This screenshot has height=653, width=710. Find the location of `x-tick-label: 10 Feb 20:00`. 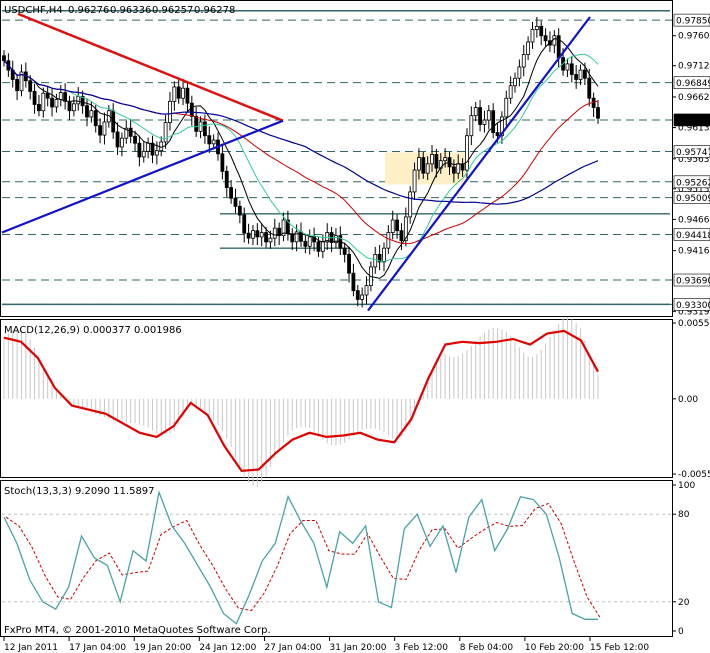

x-tick-label: 10 Feb 20:00 is located at coordinates (554, 648).